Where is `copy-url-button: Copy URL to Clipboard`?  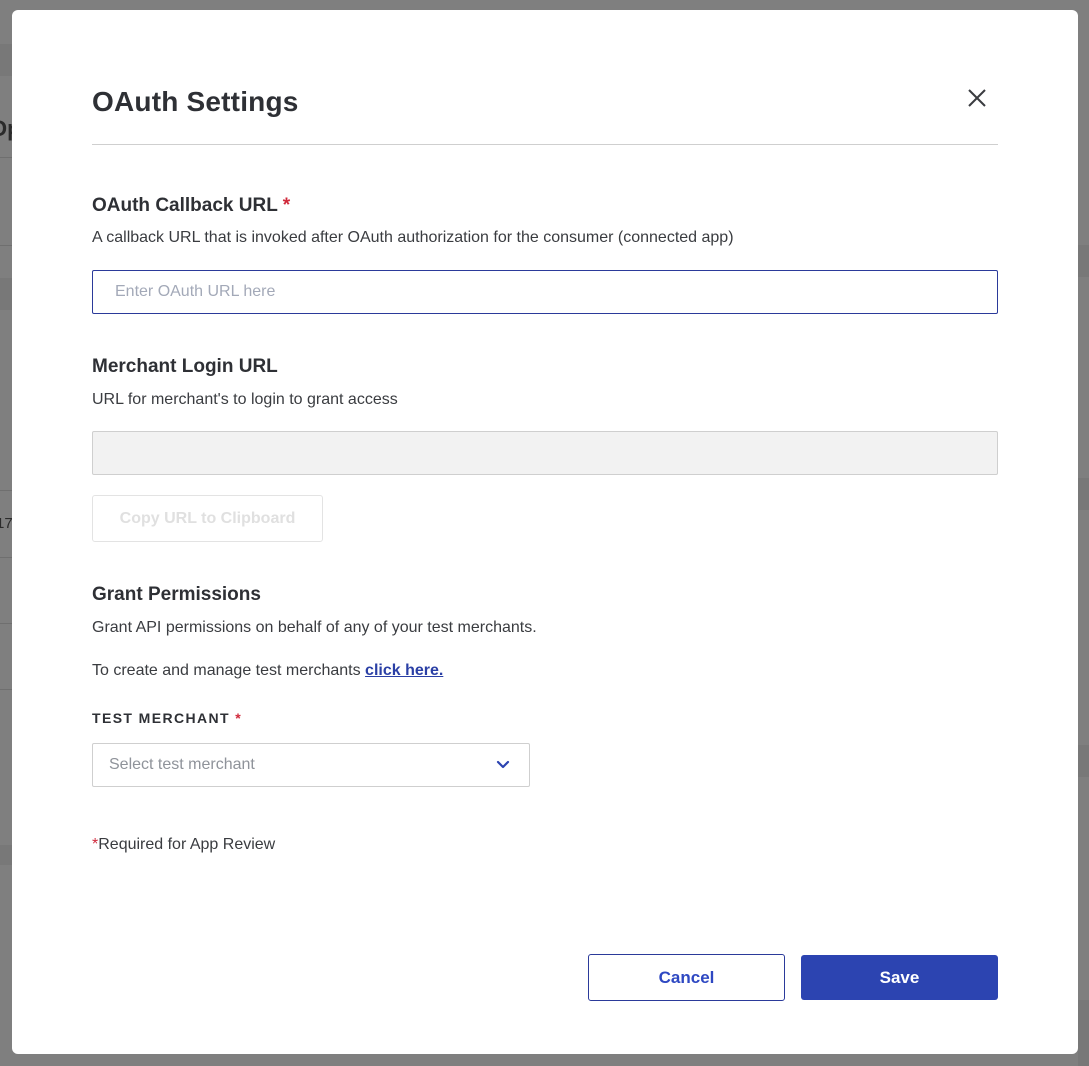
copy-url-button: Copy URL to Clipboard is located at coordinates (207, 518).